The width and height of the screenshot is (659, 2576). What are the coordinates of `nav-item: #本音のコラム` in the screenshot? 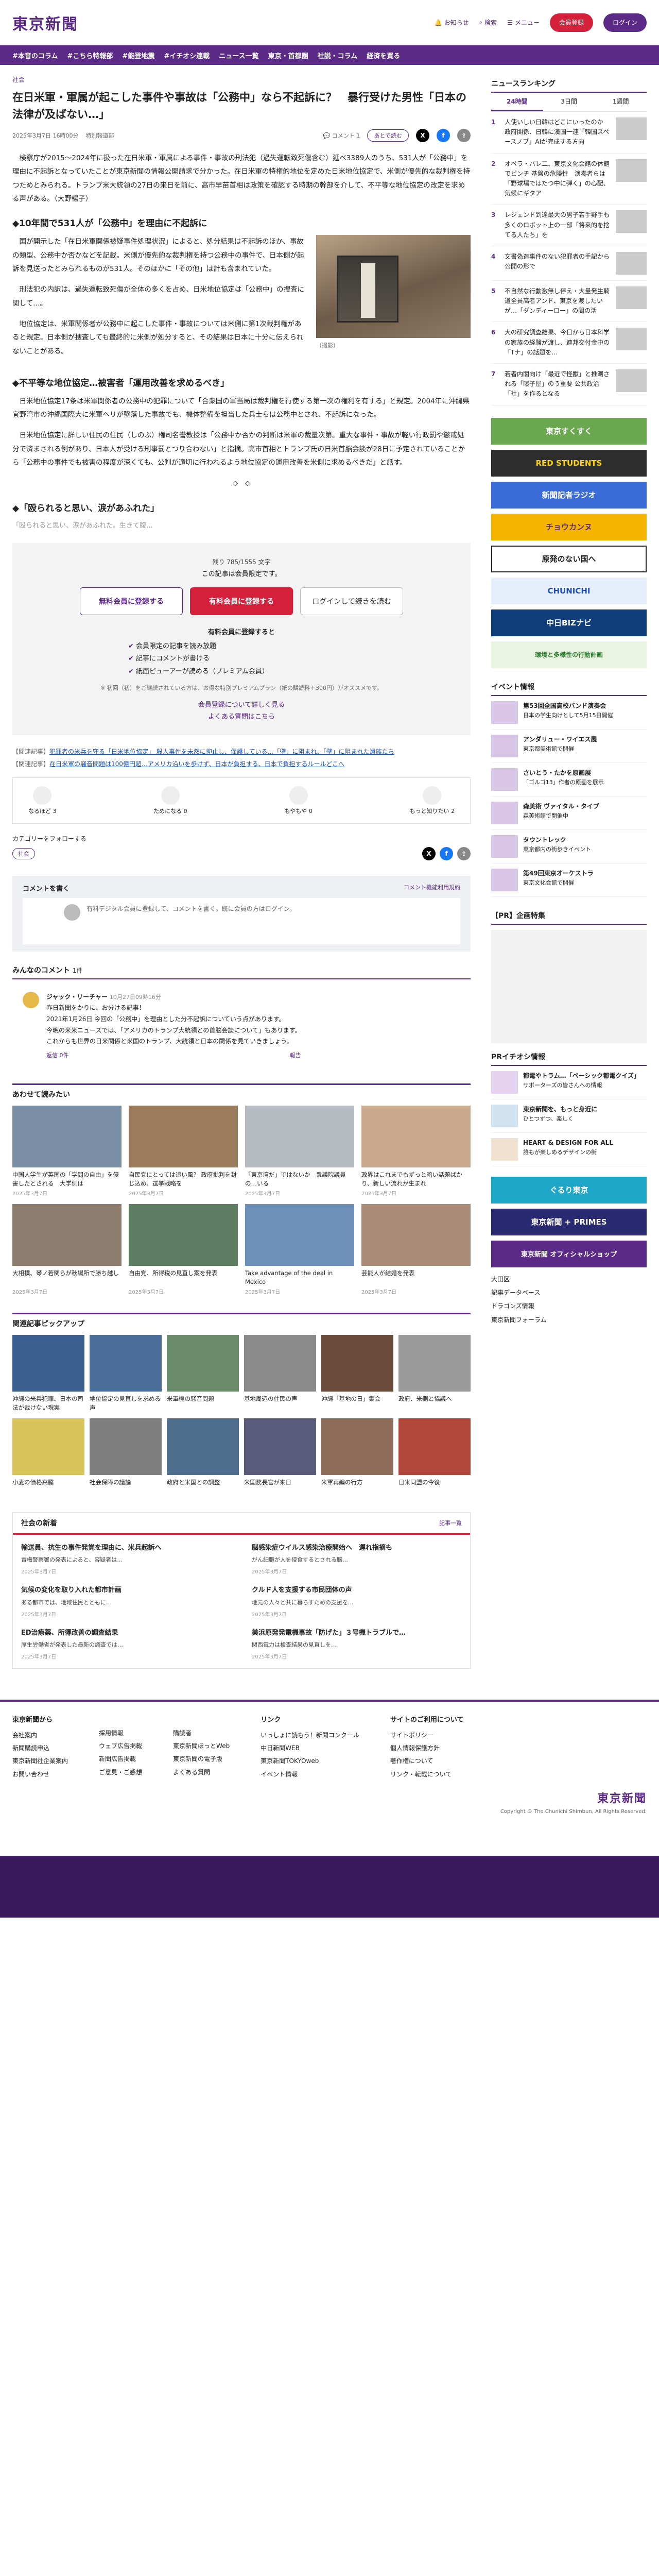 It's located at (35, 55).